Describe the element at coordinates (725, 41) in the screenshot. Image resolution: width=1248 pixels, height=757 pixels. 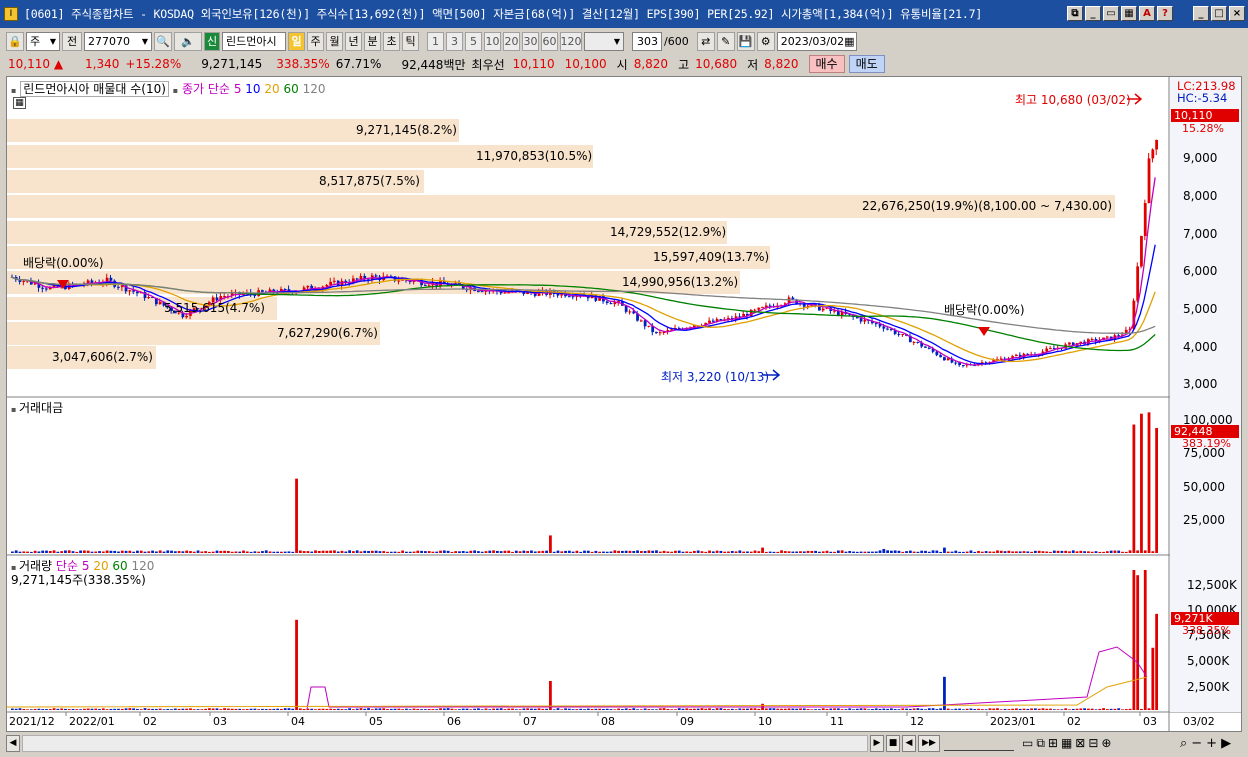
I see `chart-tool-icon: ✎` at that location.